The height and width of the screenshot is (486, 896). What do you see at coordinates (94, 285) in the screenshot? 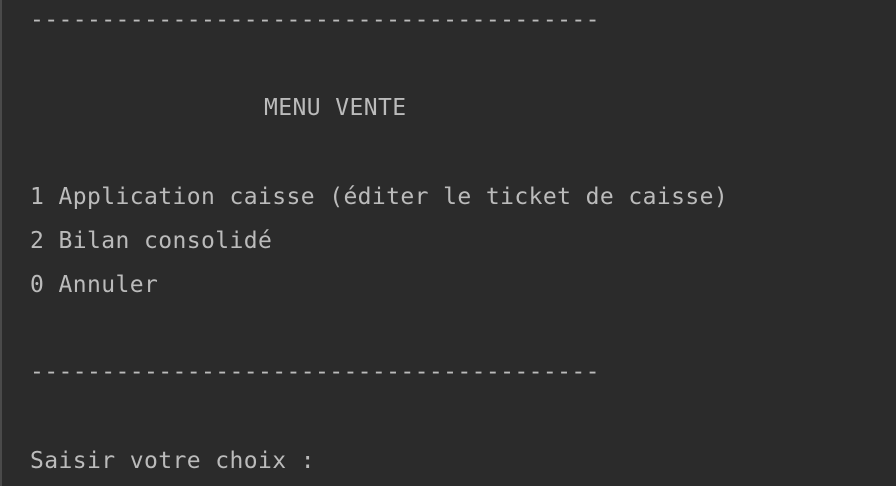
I see `menu-option-annuler: 0 Annuler` at bounding box center [94, 285].